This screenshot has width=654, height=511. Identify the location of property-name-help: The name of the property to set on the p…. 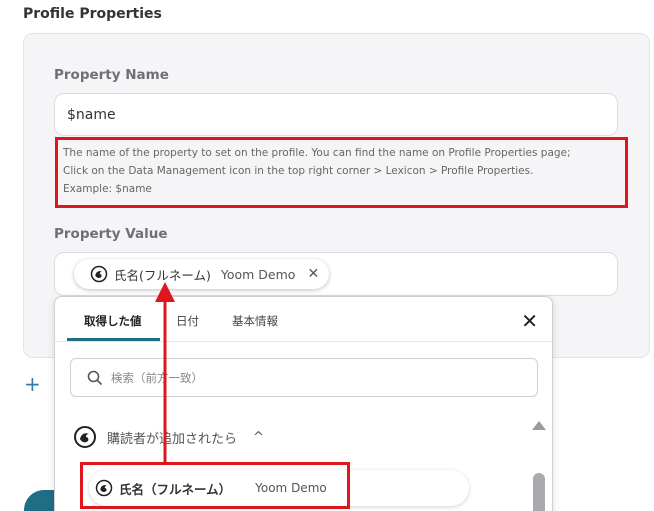
(341, 172).